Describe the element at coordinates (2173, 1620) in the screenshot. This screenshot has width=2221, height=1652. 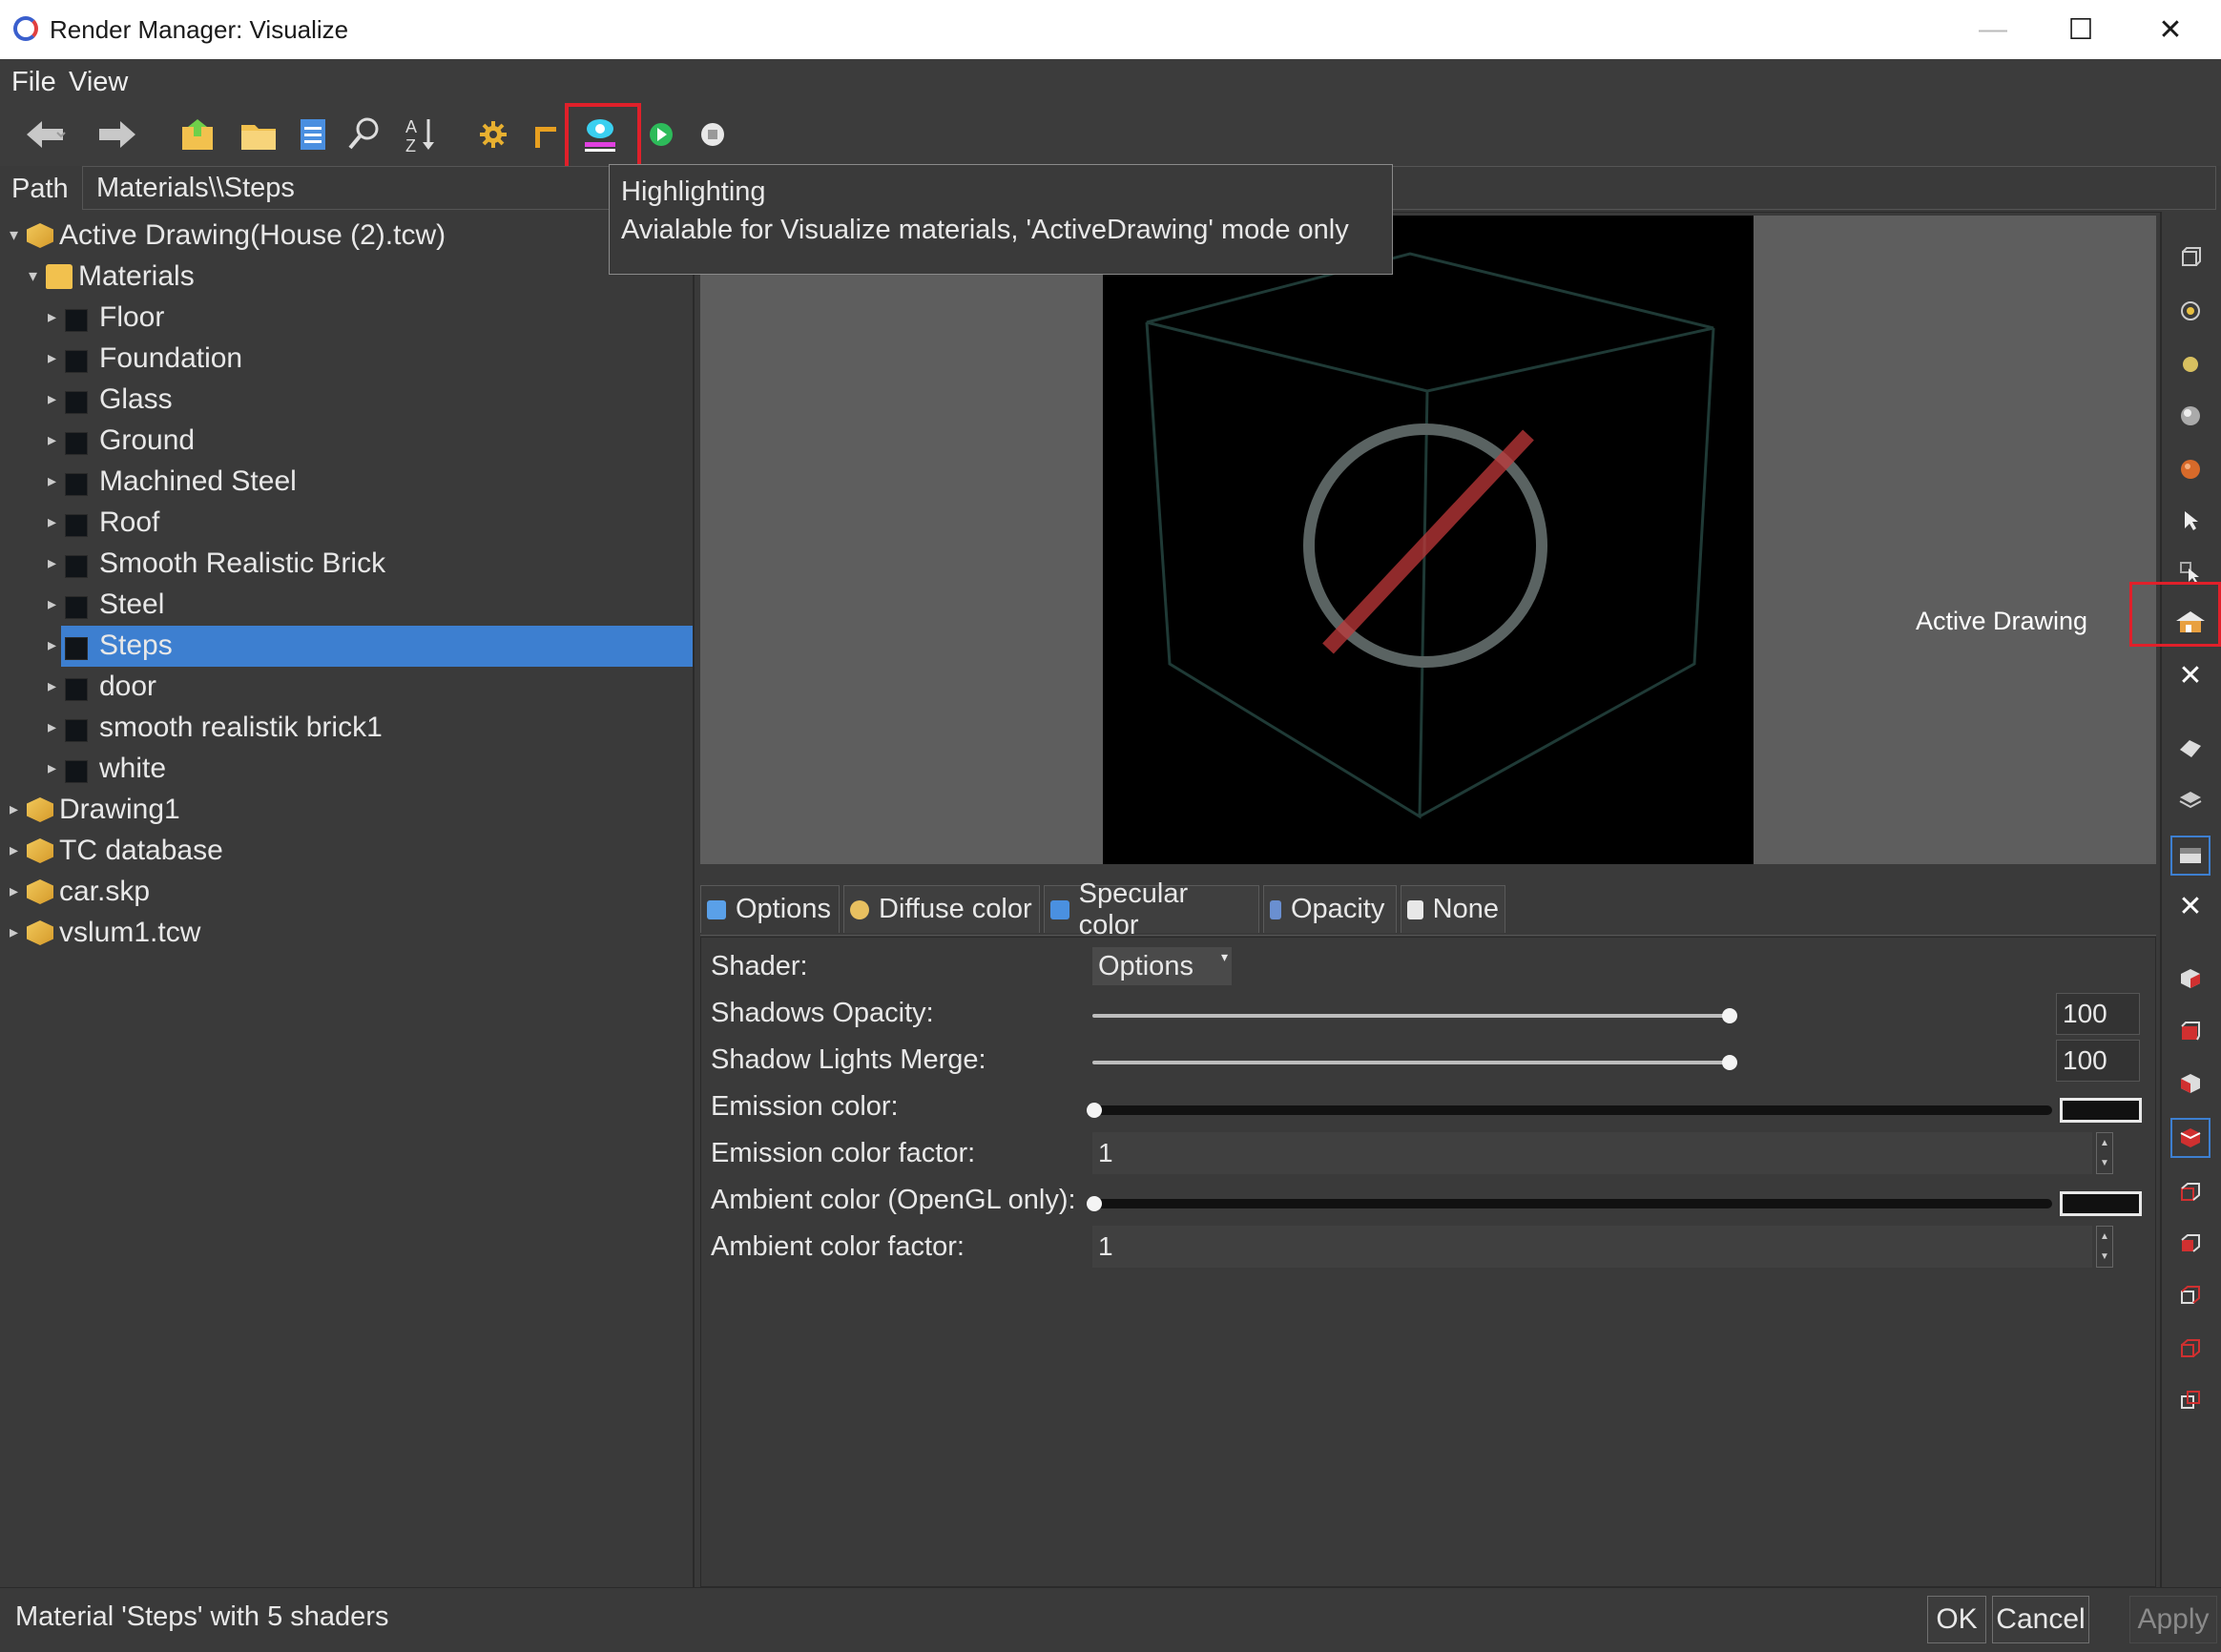
I see `apply-button: Apply` at that location.